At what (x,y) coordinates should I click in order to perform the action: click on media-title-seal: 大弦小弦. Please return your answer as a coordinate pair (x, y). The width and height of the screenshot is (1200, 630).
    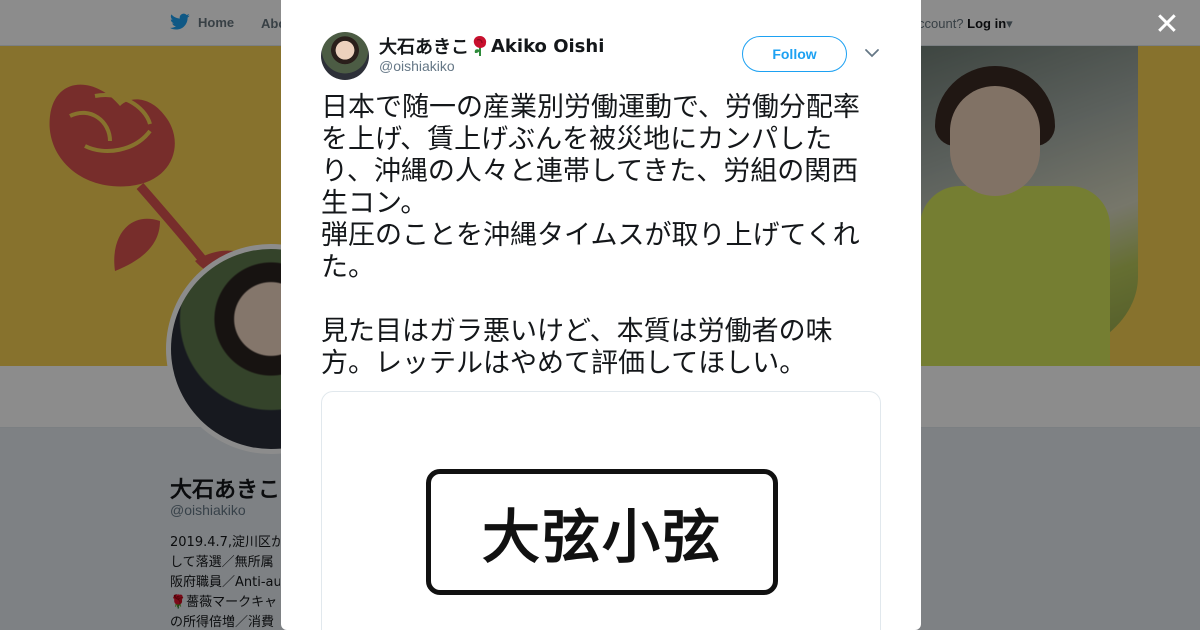
    Looking at the image, I should click on (602, 532).